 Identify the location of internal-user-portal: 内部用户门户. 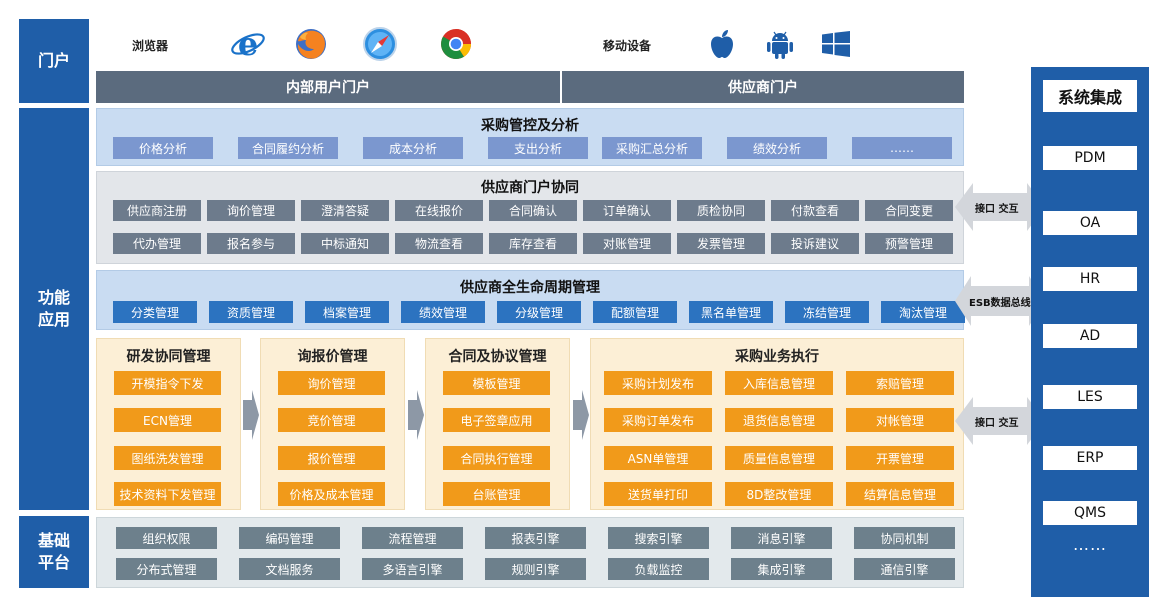
(328, 87).